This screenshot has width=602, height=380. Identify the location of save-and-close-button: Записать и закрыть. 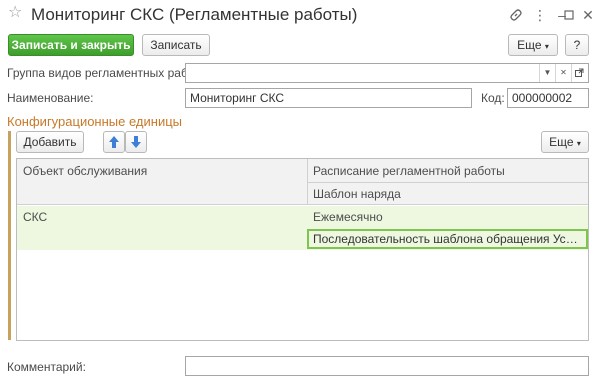
(71, 45).